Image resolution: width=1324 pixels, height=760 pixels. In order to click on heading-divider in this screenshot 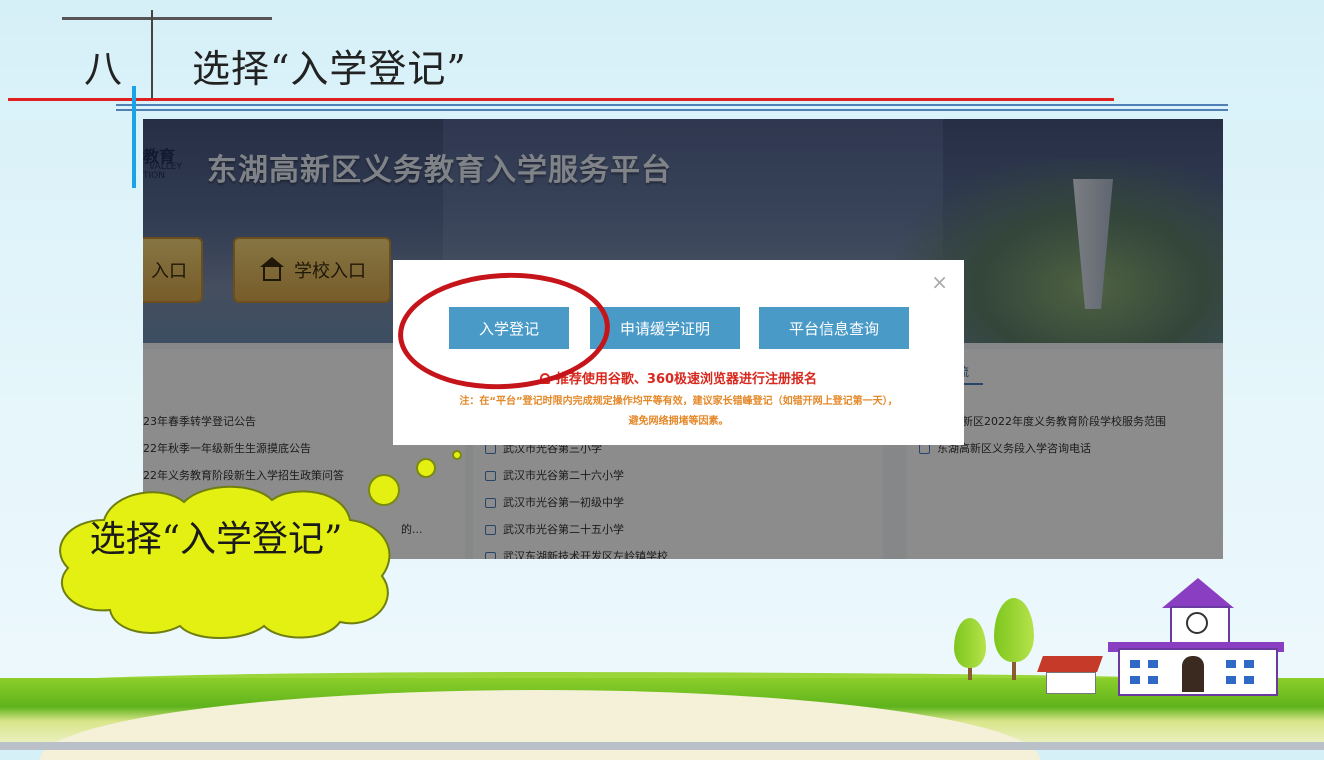, I will do `click(152, 55)`.